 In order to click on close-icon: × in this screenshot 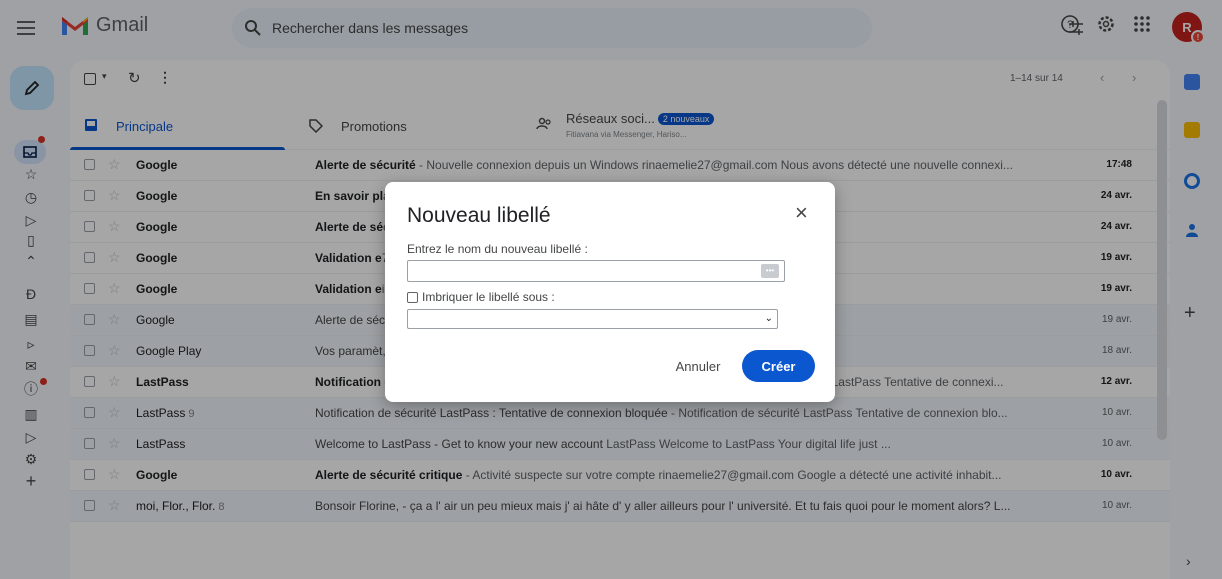, I will do `click(801, 213)`.